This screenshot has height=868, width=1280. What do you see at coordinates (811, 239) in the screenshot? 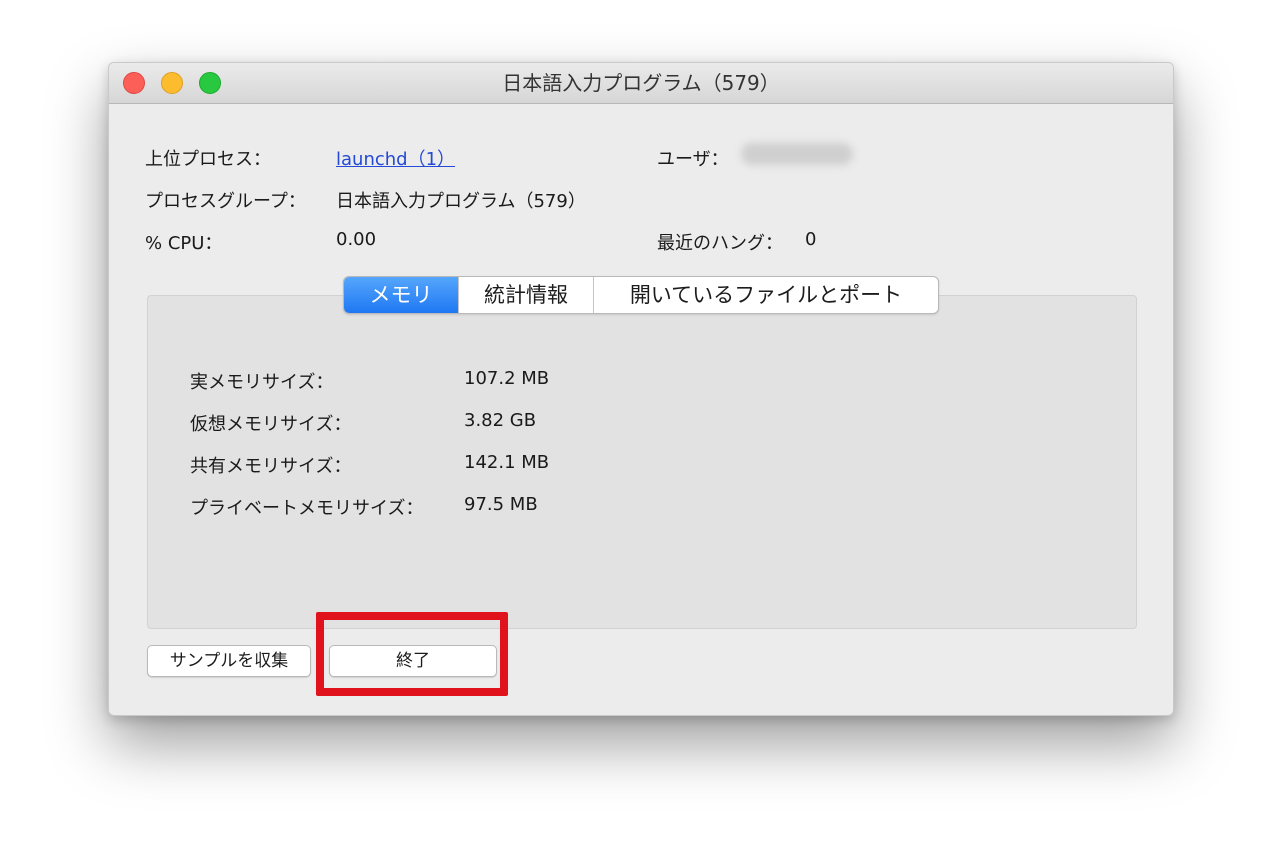
I see `recent-hangs-value: 0` at bounding box center [811, 239].